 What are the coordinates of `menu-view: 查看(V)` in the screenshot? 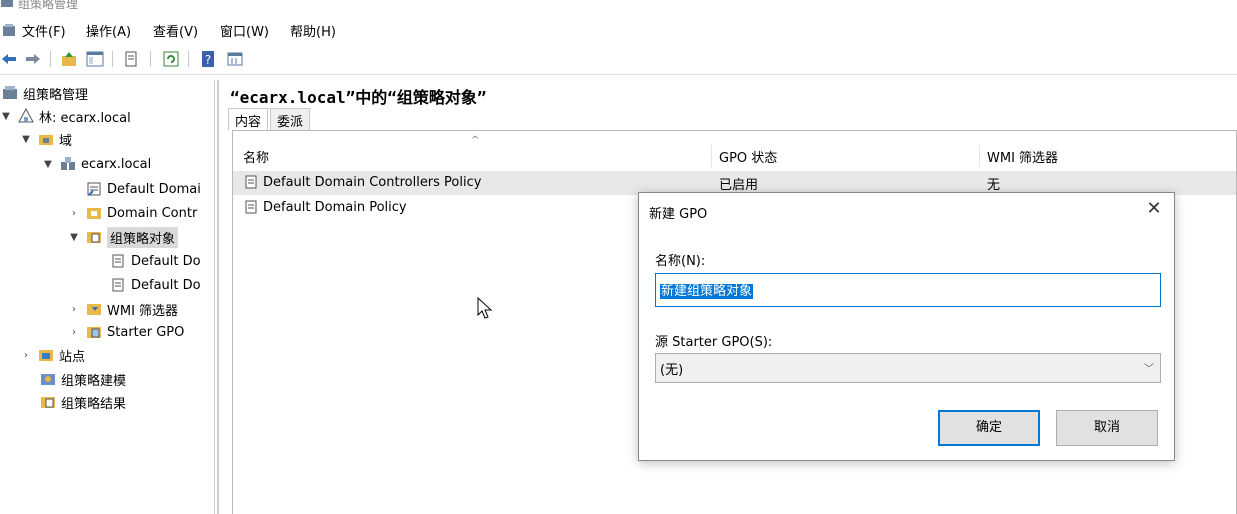 It's located at (175, 30).